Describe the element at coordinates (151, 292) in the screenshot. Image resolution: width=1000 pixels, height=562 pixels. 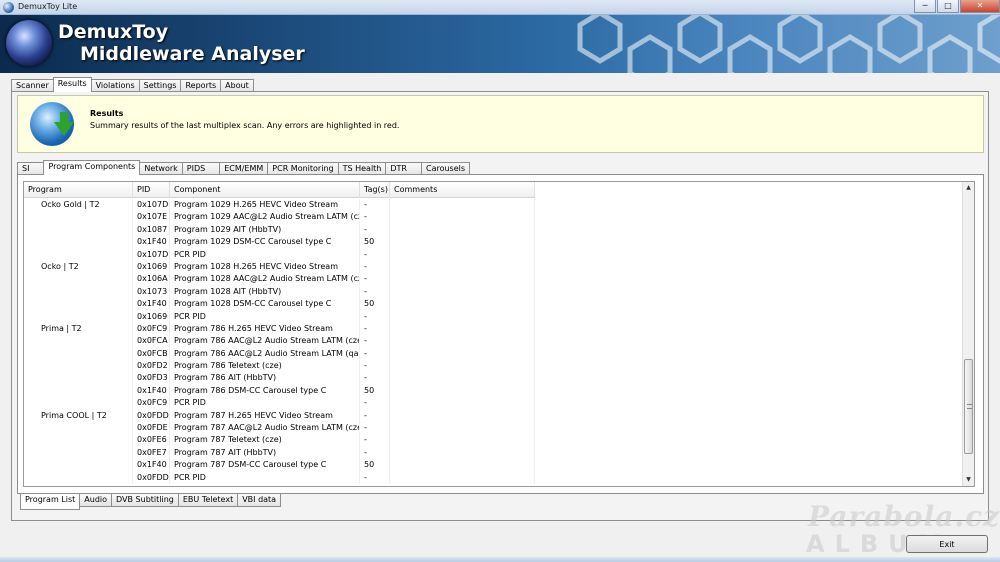
I see `cell-pid: 0x1073` at that location.